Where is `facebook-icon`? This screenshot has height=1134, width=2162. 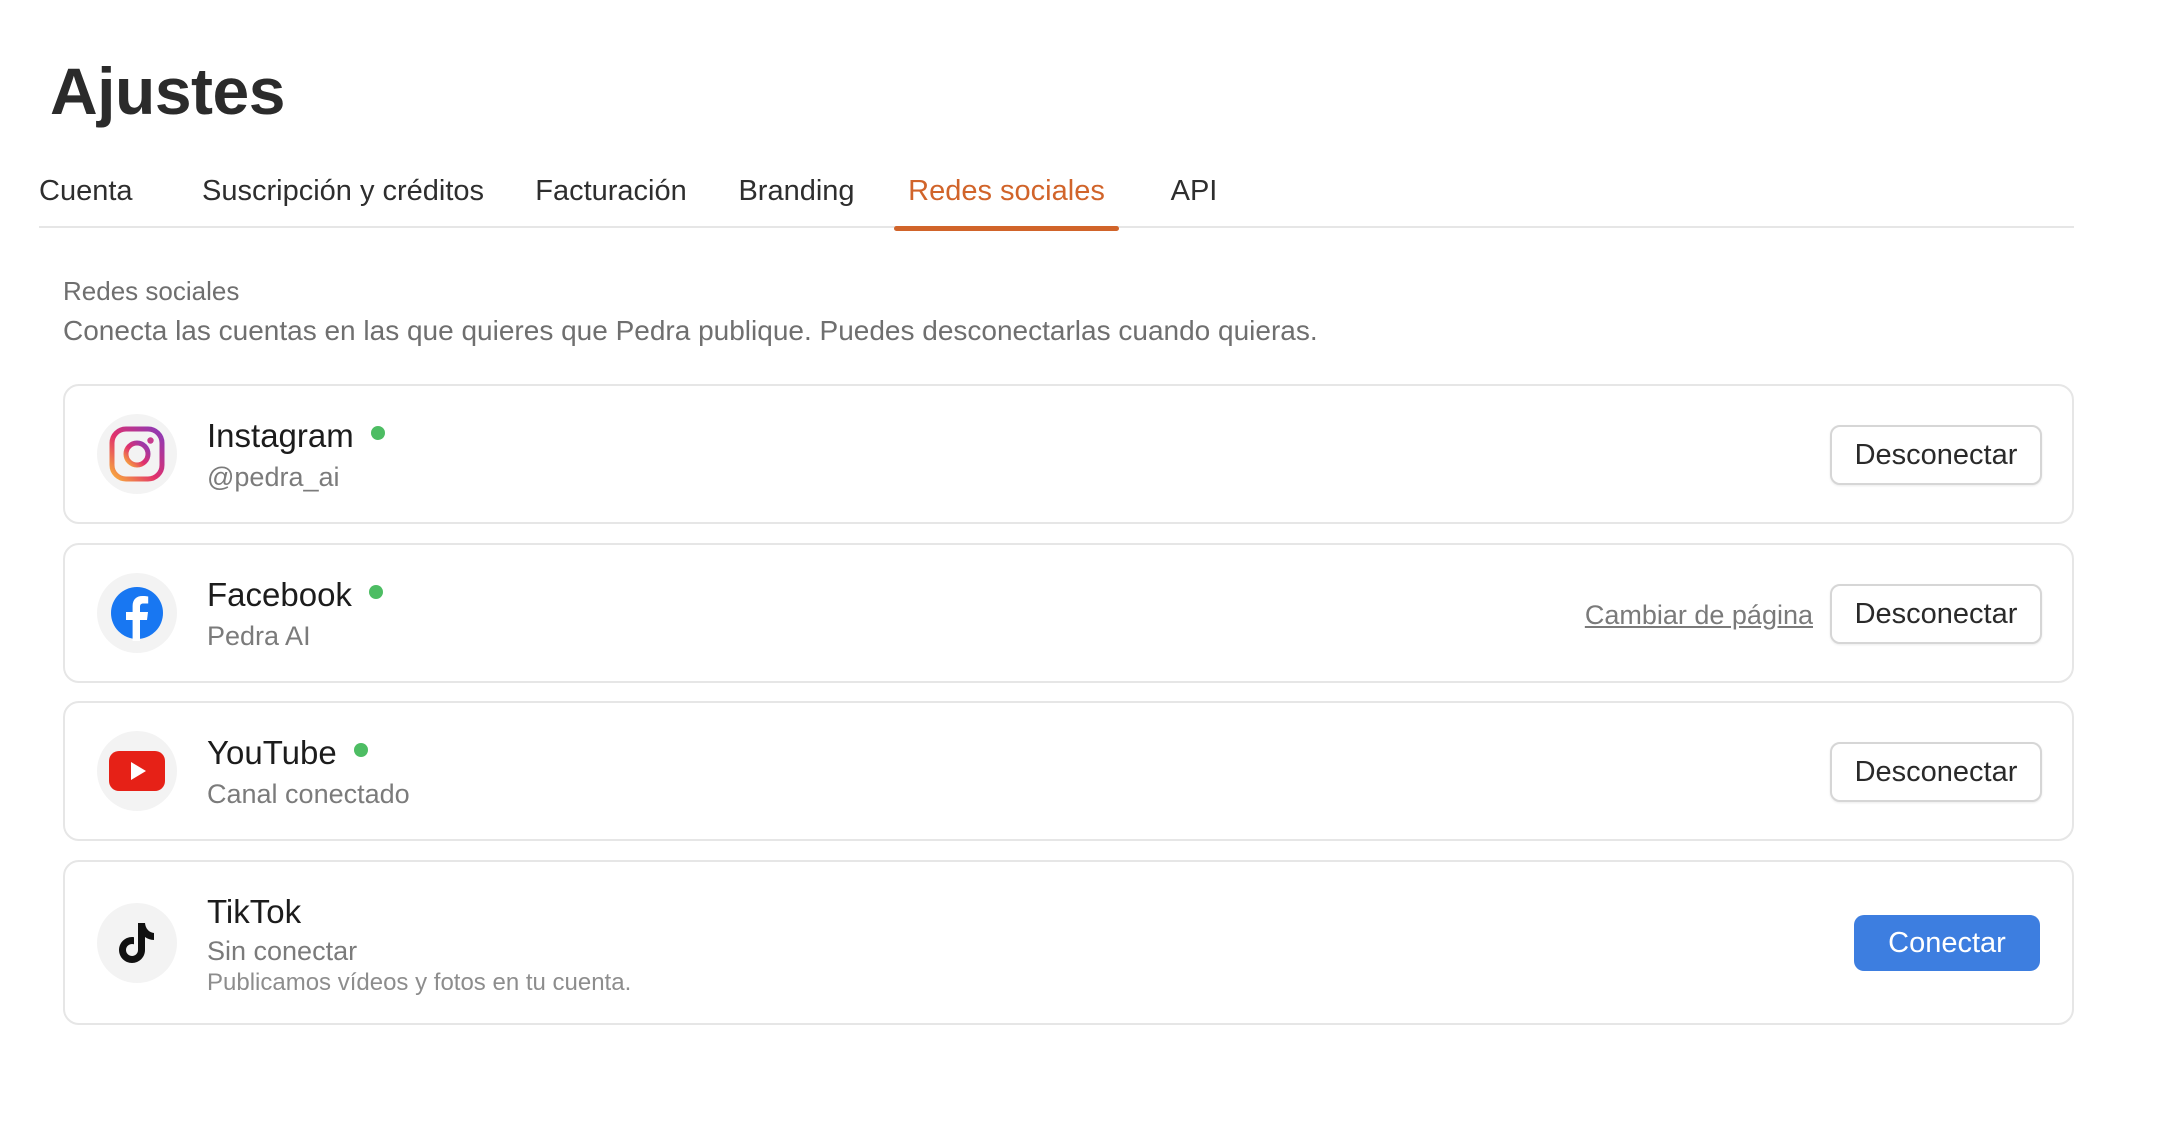 facebook-icon is located at coordinates (137, 614).